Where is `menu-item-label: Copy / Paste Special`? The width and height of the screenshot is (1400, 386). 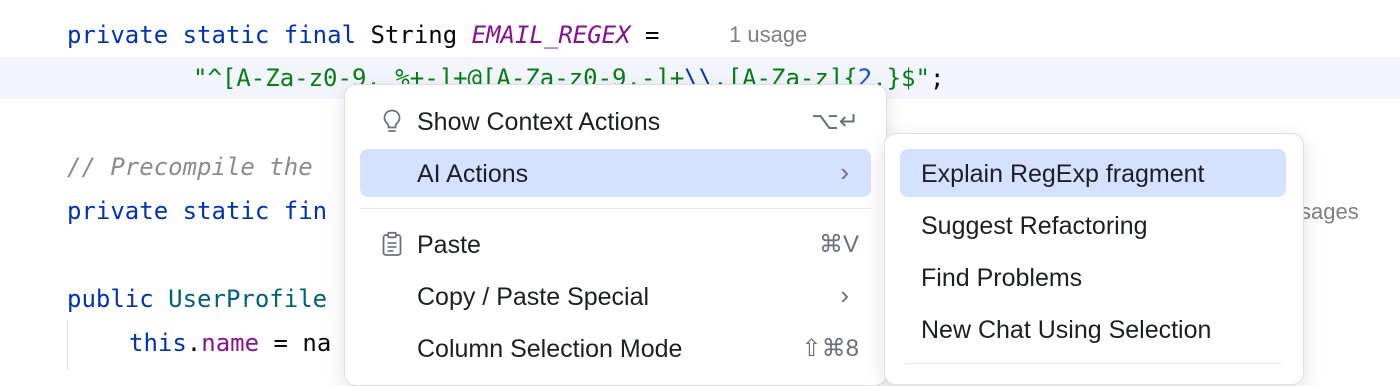 menu-item-label: Copy / Paste Special is located at coordinates (533, 297).